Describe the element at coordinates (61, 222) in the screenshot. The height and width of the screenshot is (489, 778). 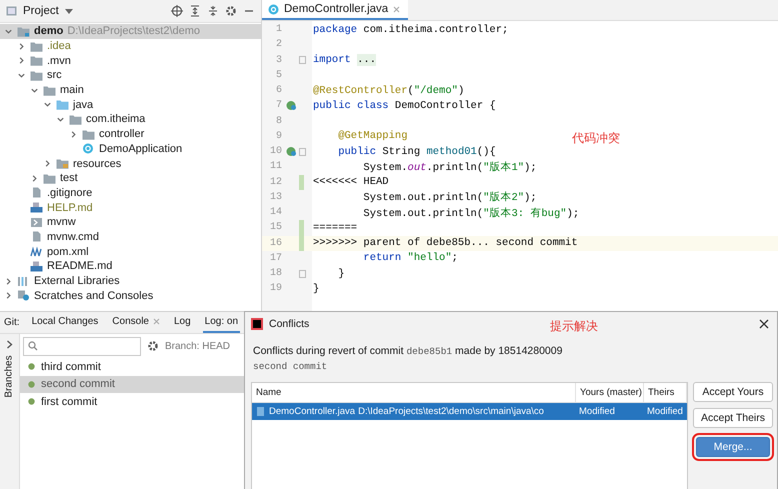
I see `item-name: mvnw` at that location.